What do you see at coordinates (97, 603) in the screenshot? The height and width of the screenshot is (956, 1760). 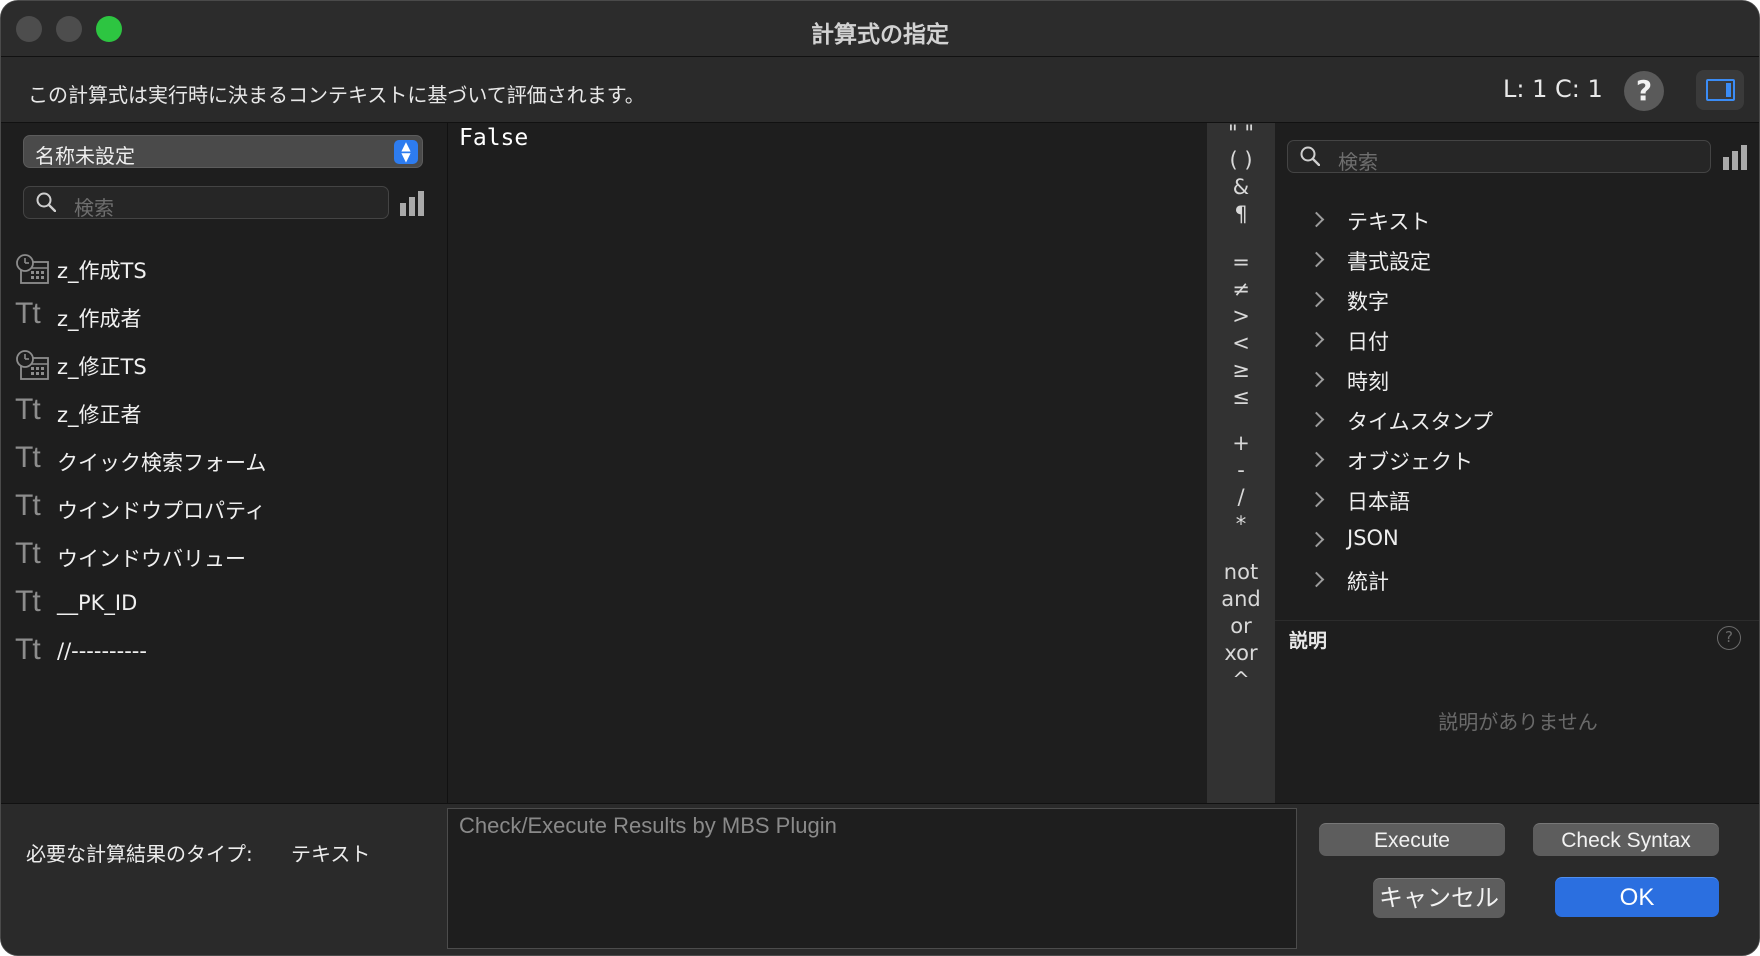 I see `field-name: __PK_ID` at bounding box center [97, 603].